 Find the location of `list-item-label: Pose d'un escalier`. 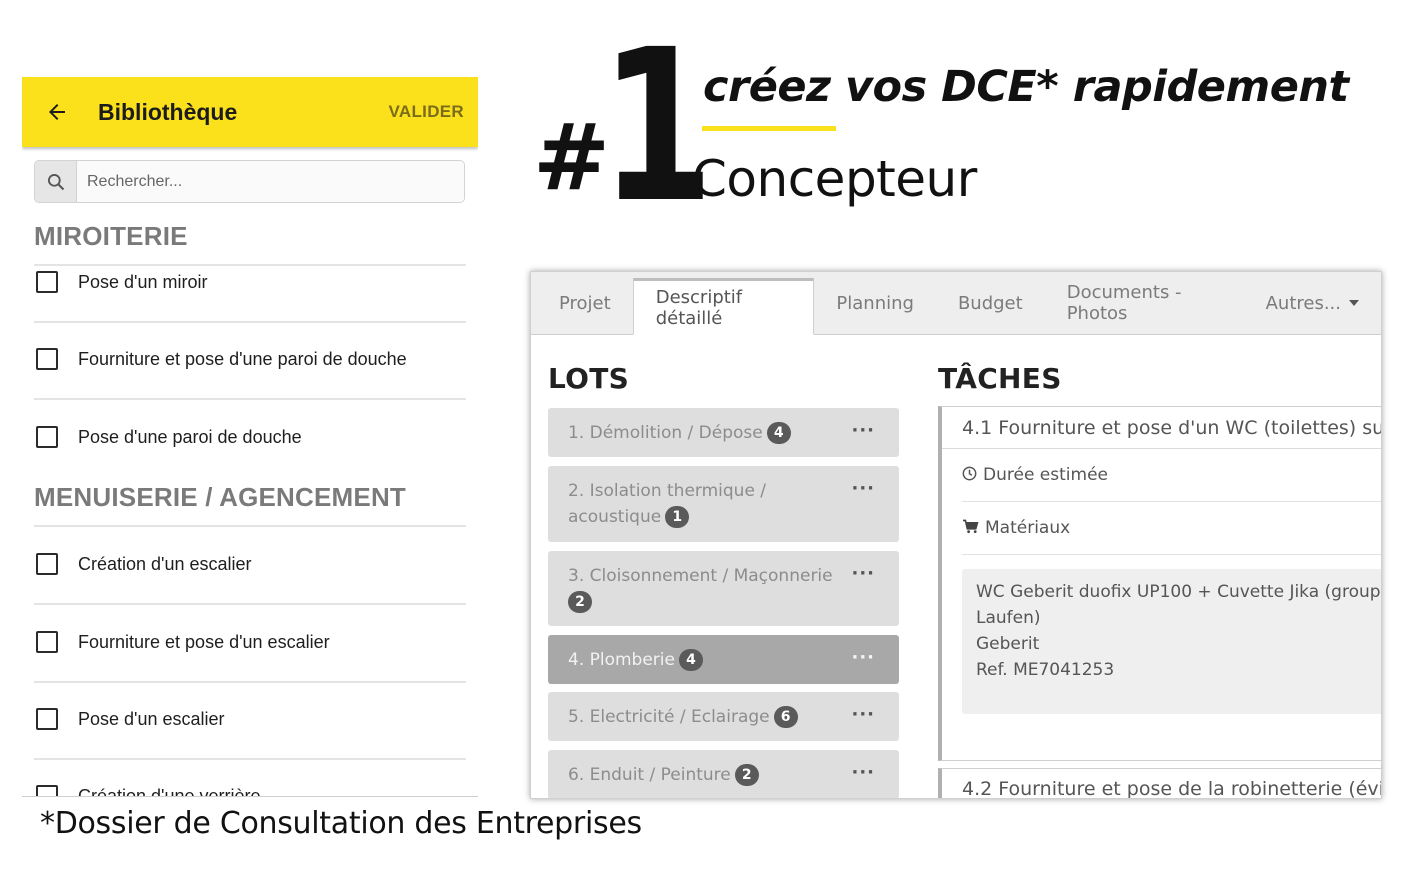

list-item-label: Pose d'un escalier is located at coordinates (151, 718).